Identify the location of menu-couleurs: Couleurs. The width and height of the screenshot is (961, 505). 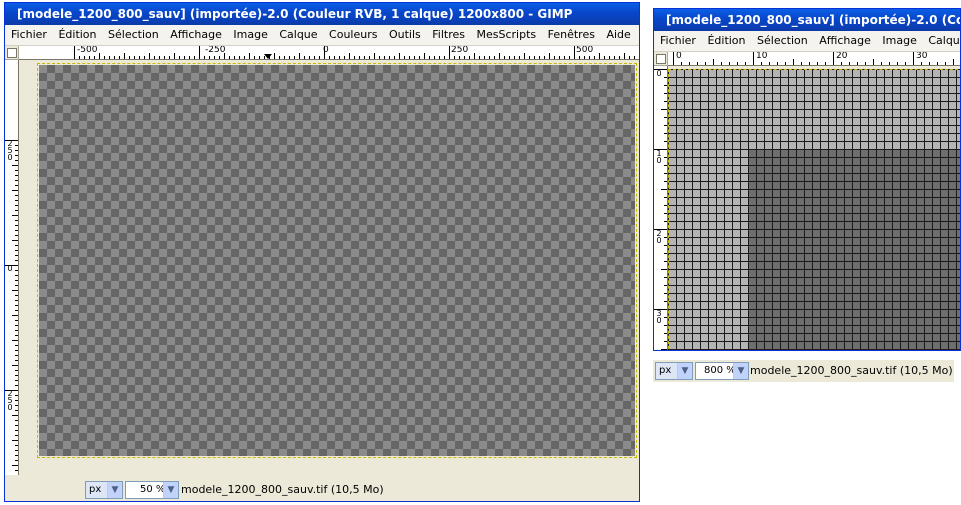
(353, 35).